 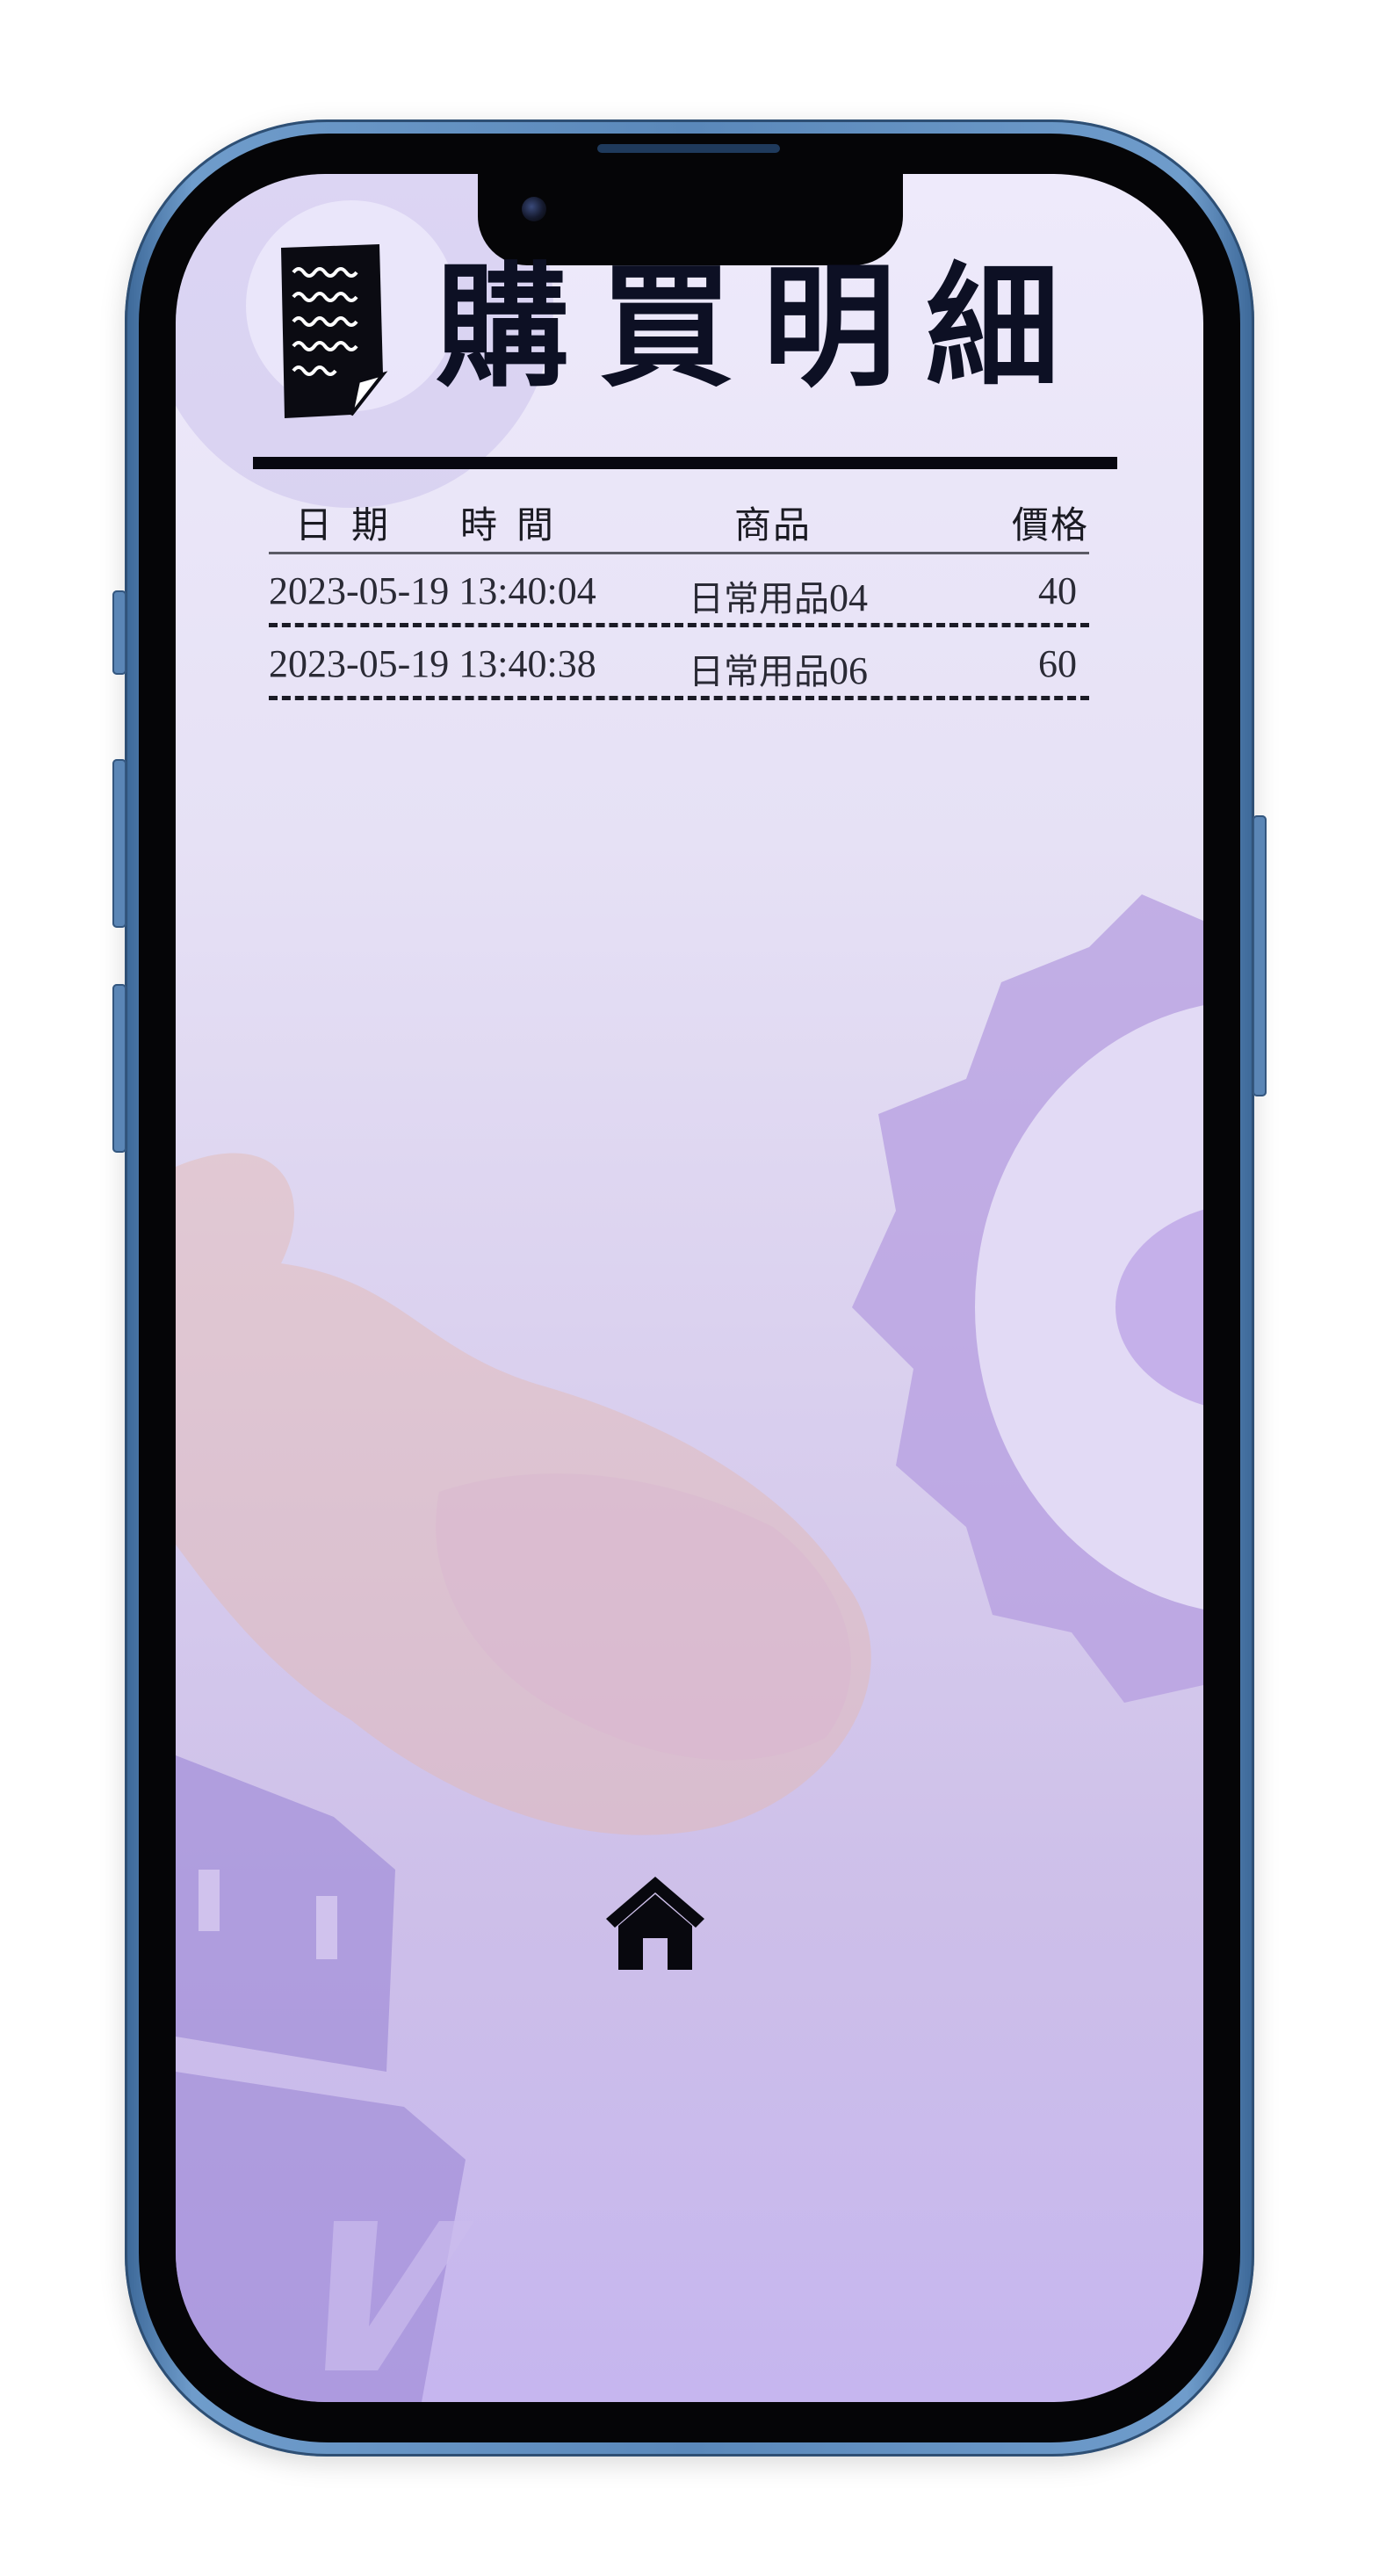 What do you see at coordinates (119, 1068) in the screenshot?
I see `volume-down-button` at bounding box center [119, 1068].